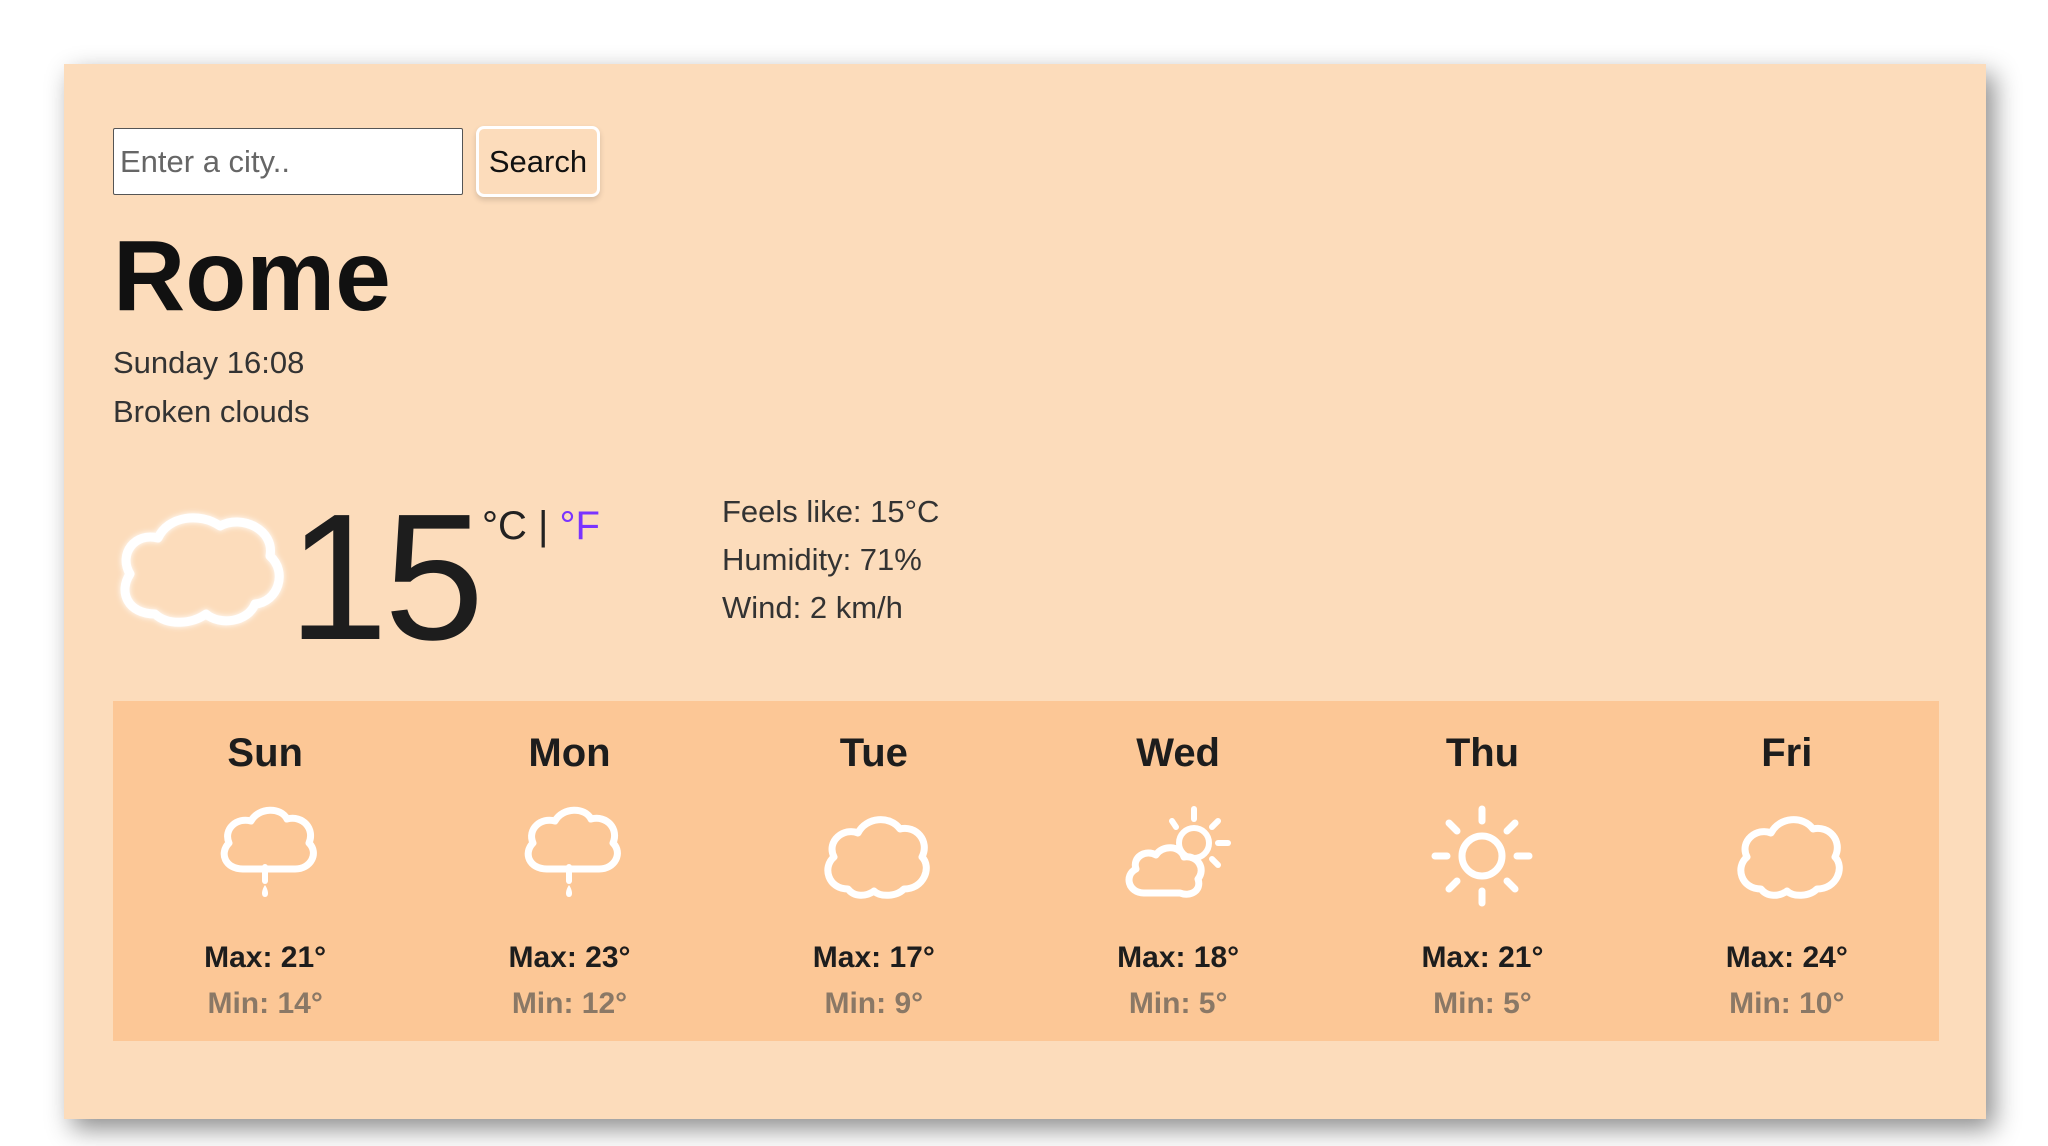  What do you see at coordinates (209, 362) in the screenshot?
I see `current-datetime: Sunday 16:08` at bounding box center [209, 362].